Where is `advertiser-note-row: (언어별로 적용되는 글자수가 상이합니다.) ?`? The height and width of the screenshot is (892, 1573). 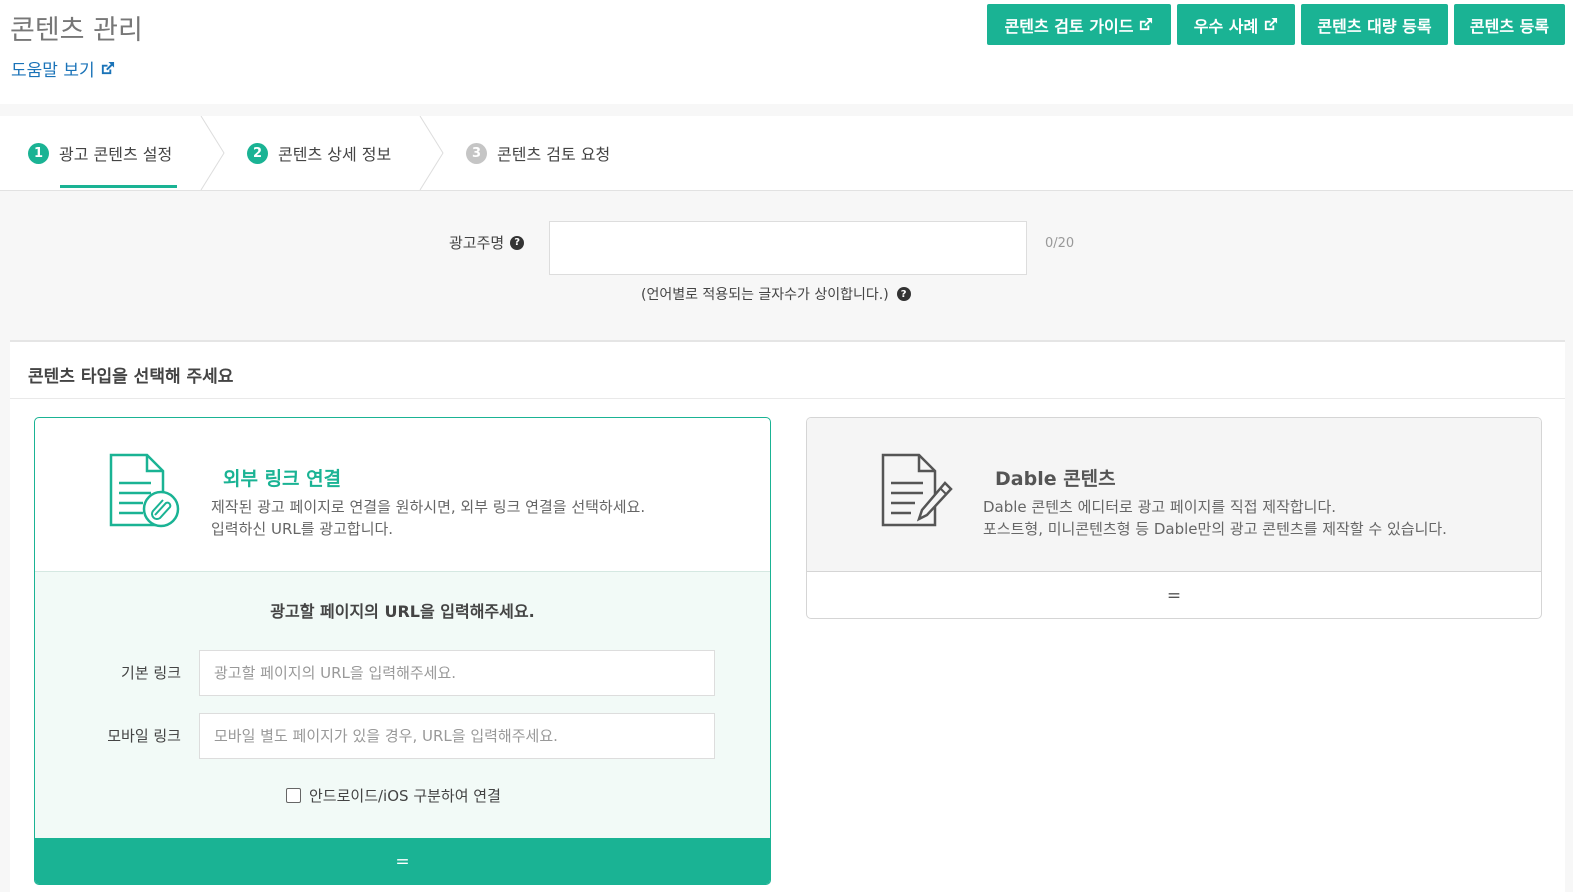 advertiser-note-row: (언어별로 적용되는 글자수가 상이합니다.) ? is located at coordinates (776, 294).